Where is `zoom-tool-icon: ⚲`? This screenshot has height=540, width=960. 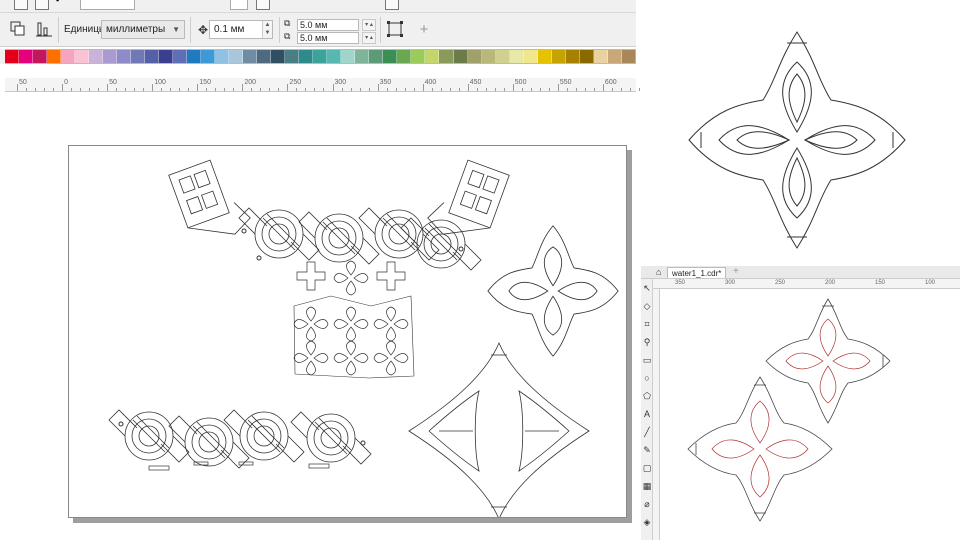
zoom-tool-icon: ⚲ is located at coordinates (647, 342).